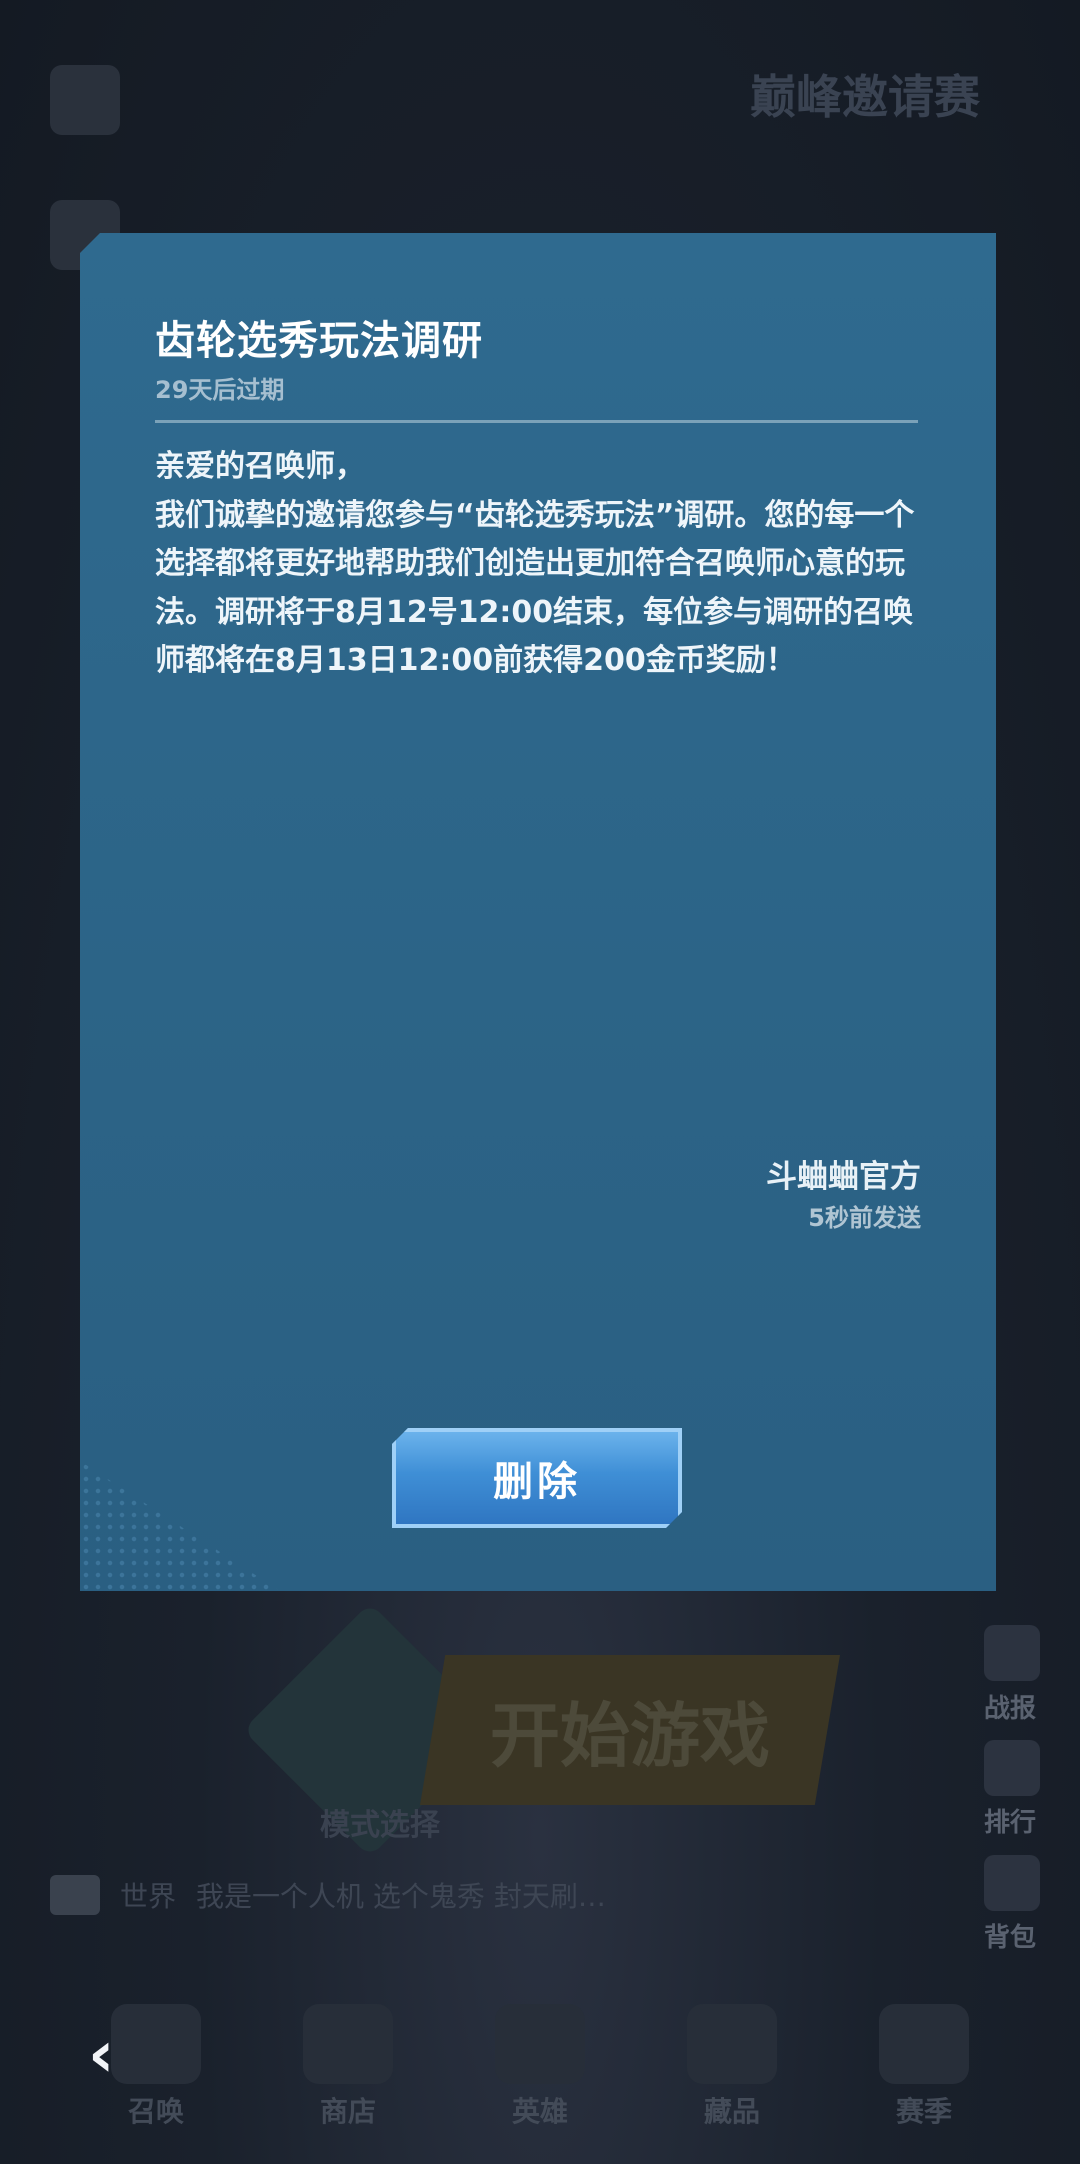 This screenshot has height=2164, width=1080. I want to click on dot-pattern, so click(180, 1526).